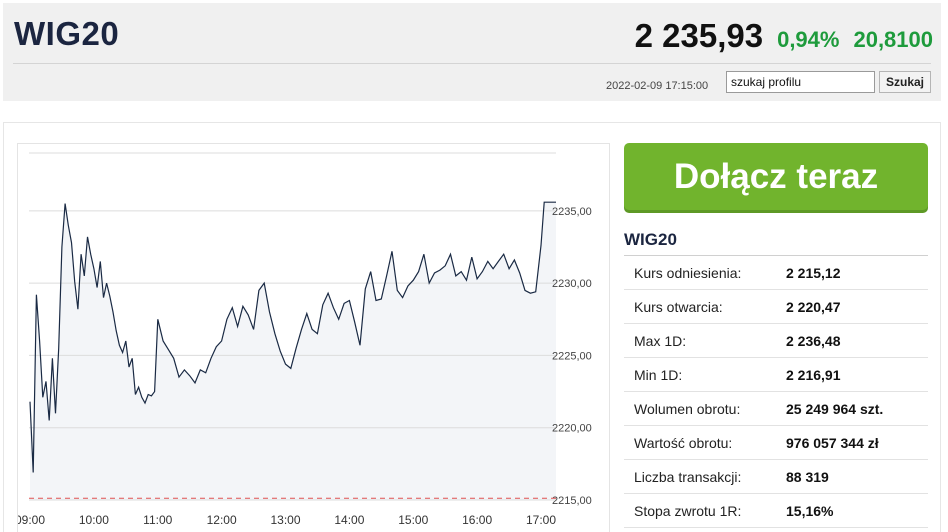 The height and width of the screenshot is (532, 948). I want to click on stat-value: 2 215,12, so click(813, 273).